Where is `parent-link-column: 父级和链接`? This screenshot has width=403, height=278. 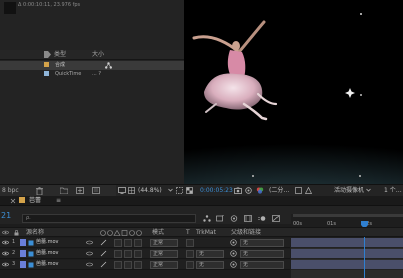
parent-link-column: 父级和链接 is located at coordinates (246, 233).